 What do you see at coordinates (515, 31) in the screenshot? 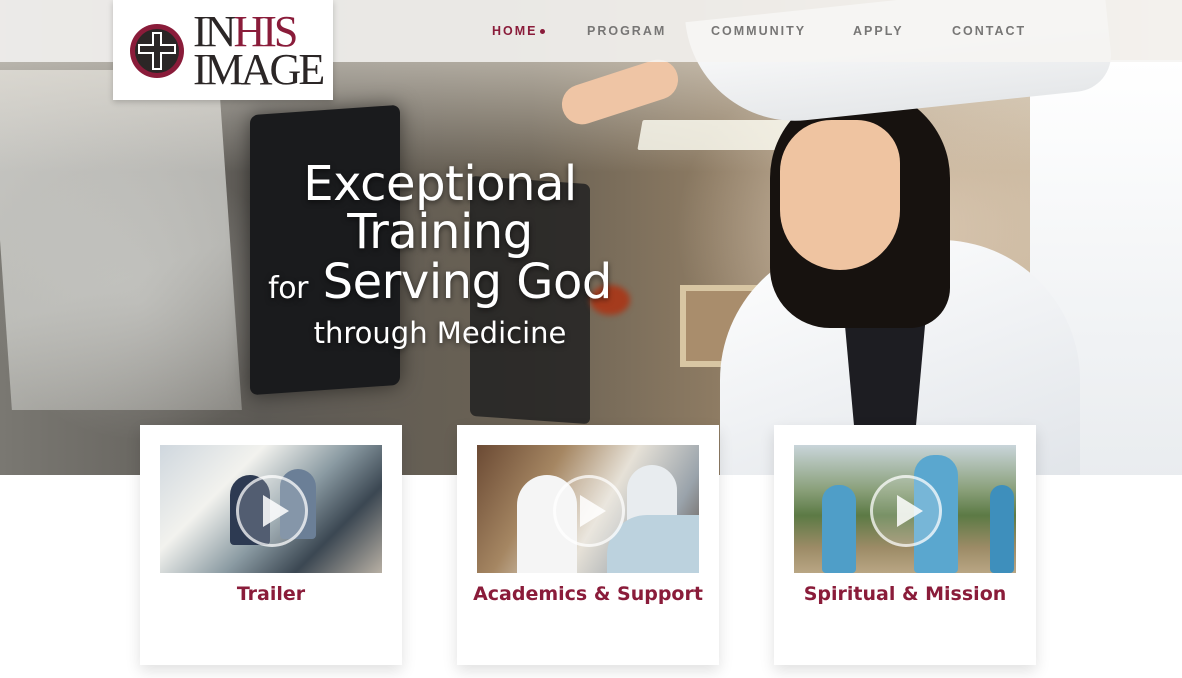
I see `nav-home: HOME` at bounding box center [515, 31].